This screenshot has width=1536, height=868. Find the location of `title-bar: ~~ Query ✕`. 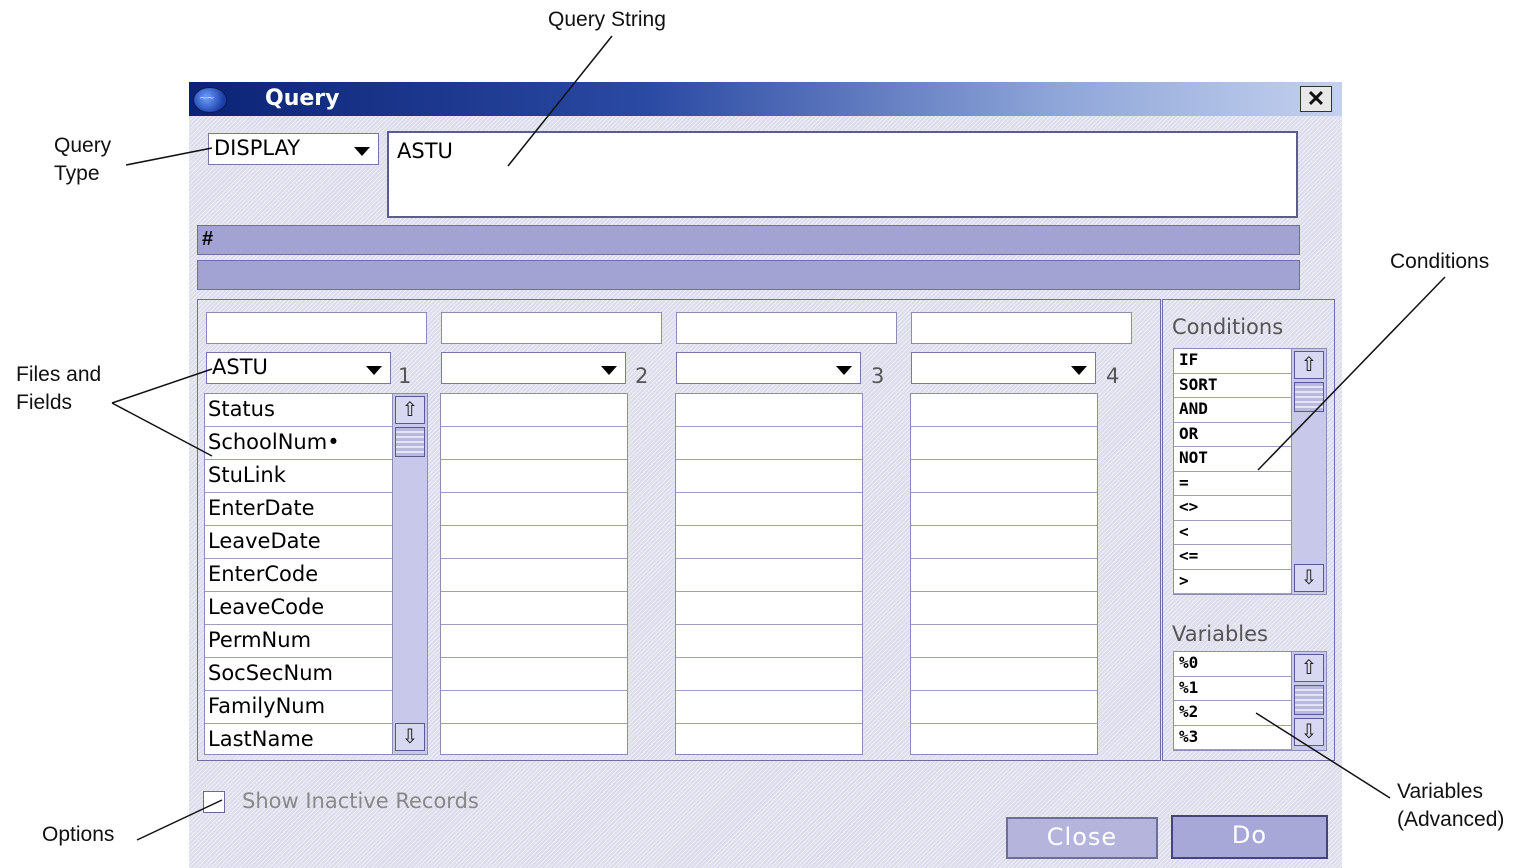

title-bar: ~~ Query ✕ is located at coordinates (765, 99).